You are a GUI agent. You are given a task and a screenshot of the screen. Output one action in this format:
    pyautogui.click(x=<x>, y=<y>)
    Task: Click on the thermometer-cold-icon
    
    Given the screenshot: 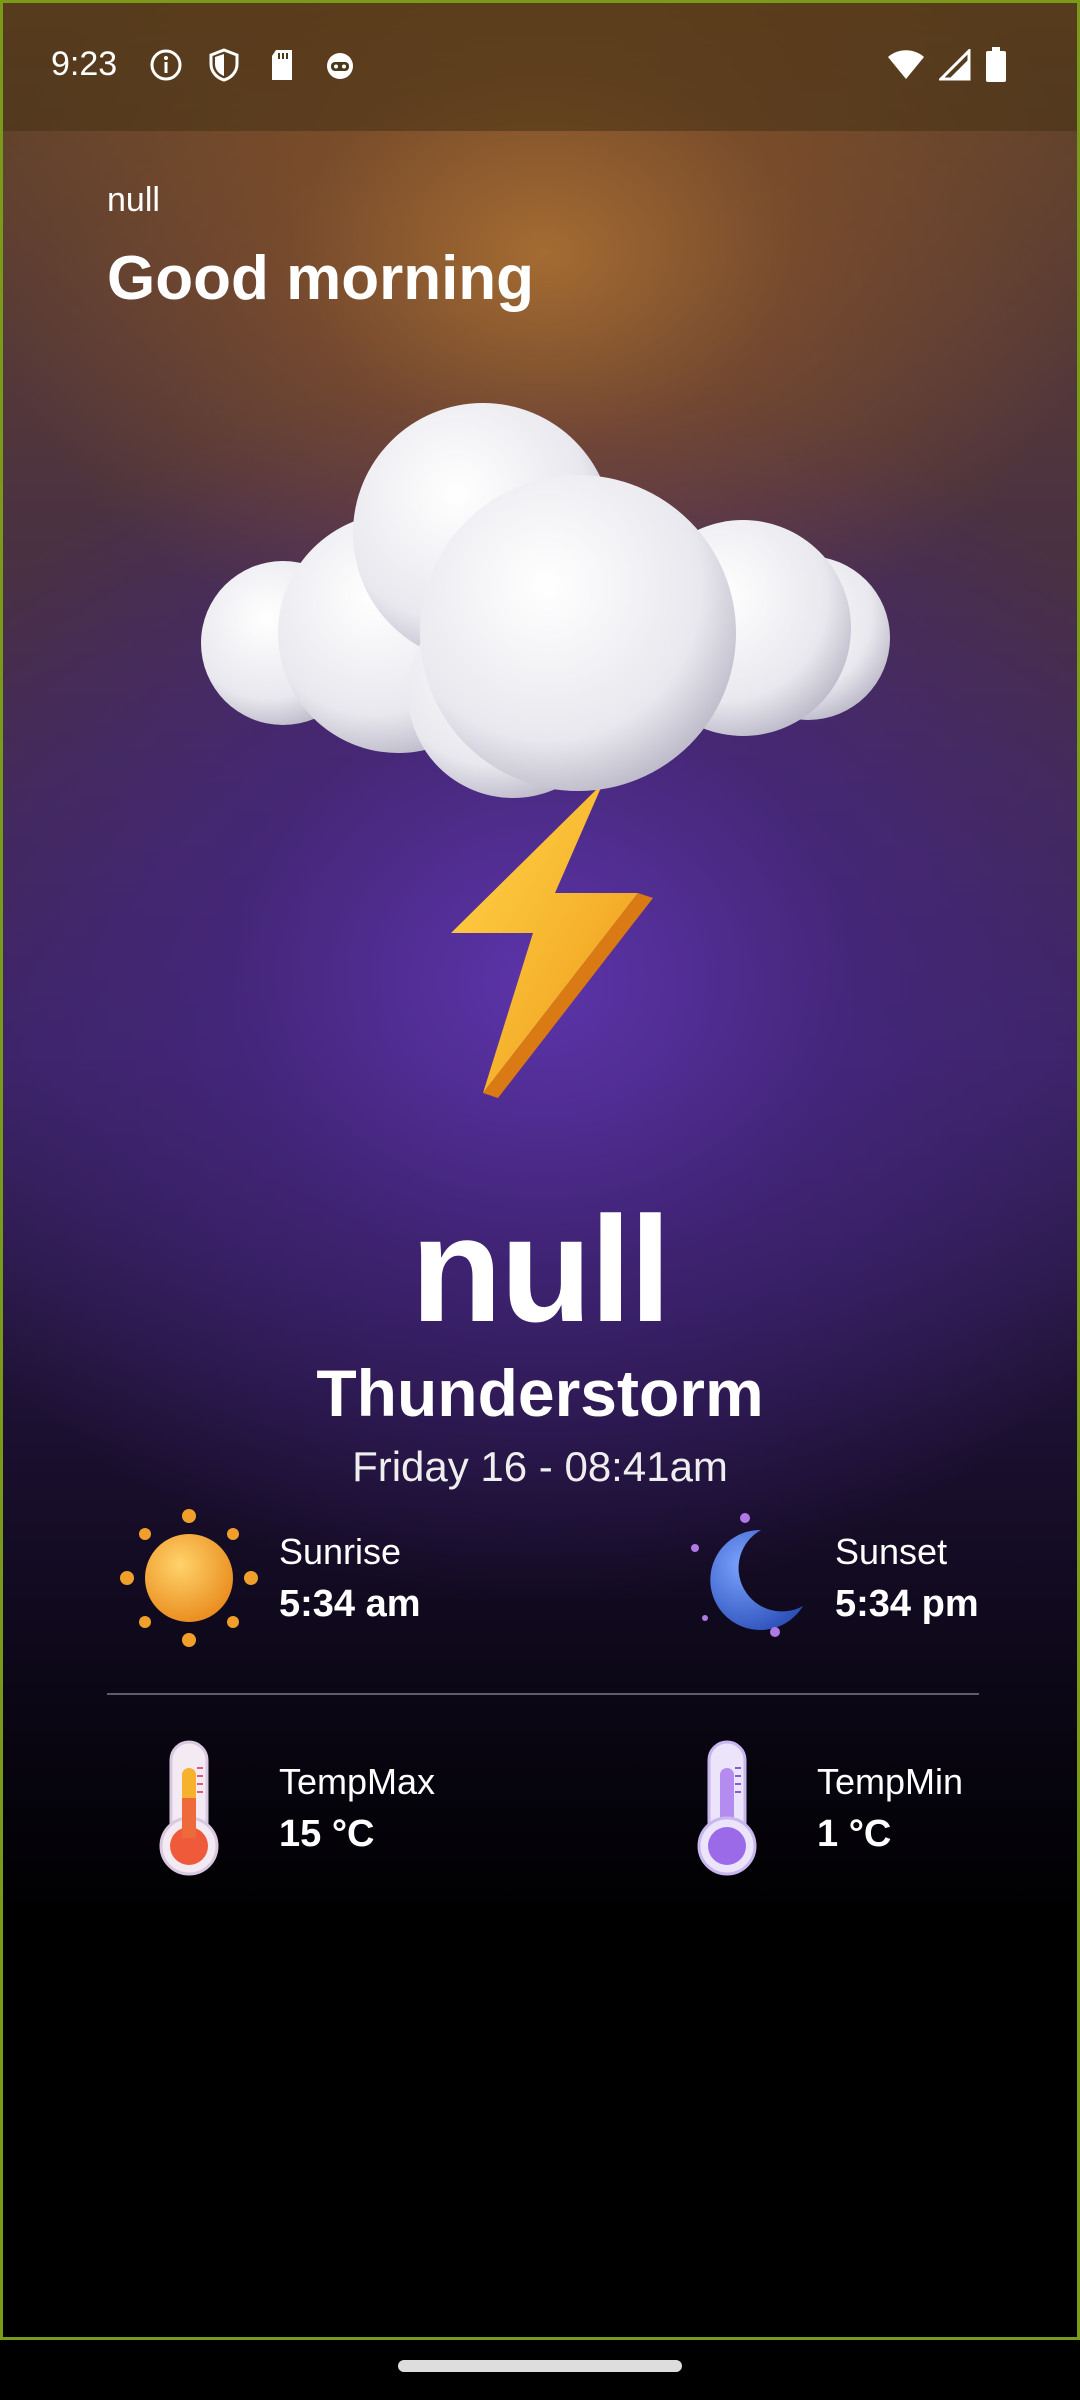 What is the action you would take?
    pyautogui.click(x=727, y=1808)
    